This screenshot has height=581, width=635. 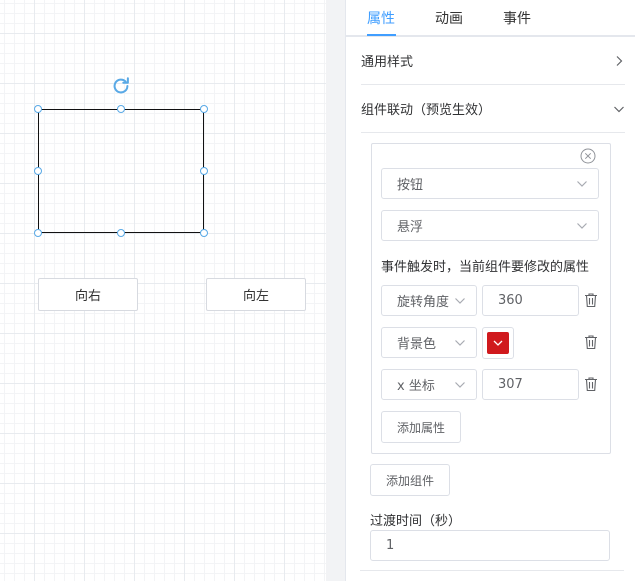 What do you see at coordinates (493, 109) in the screenshot?
I see `section-linkage: 组件联动（预览生效）` at bounding box center [493, 109].